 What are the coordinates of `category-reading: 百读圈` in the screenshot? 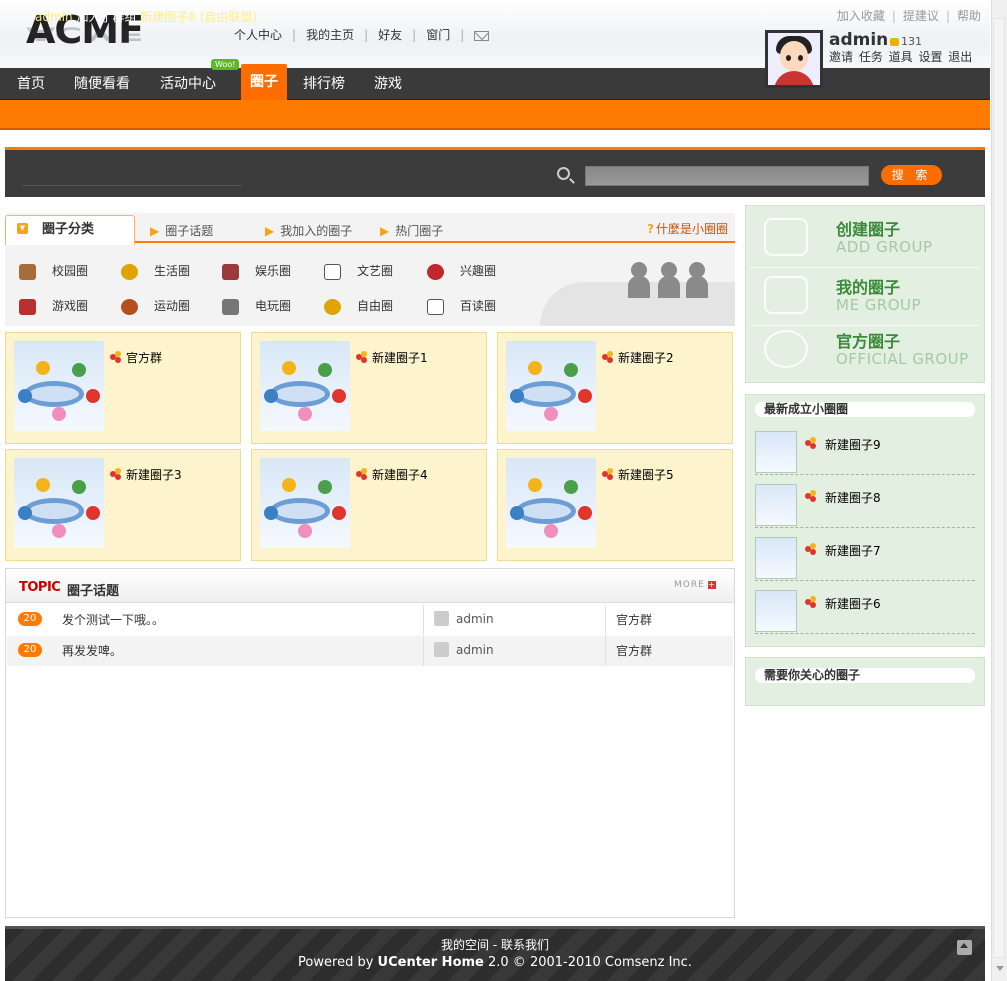 It's located at (461, 306).